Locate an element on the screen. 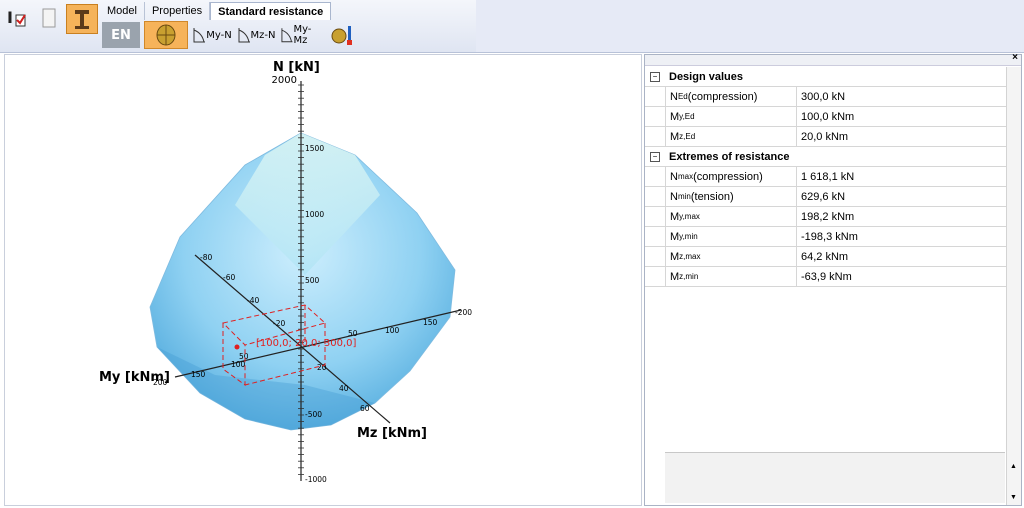 The width and height of the screenshot is (1024, 508). property-label: Nmin (tension) is located at coordinates (731, 196).